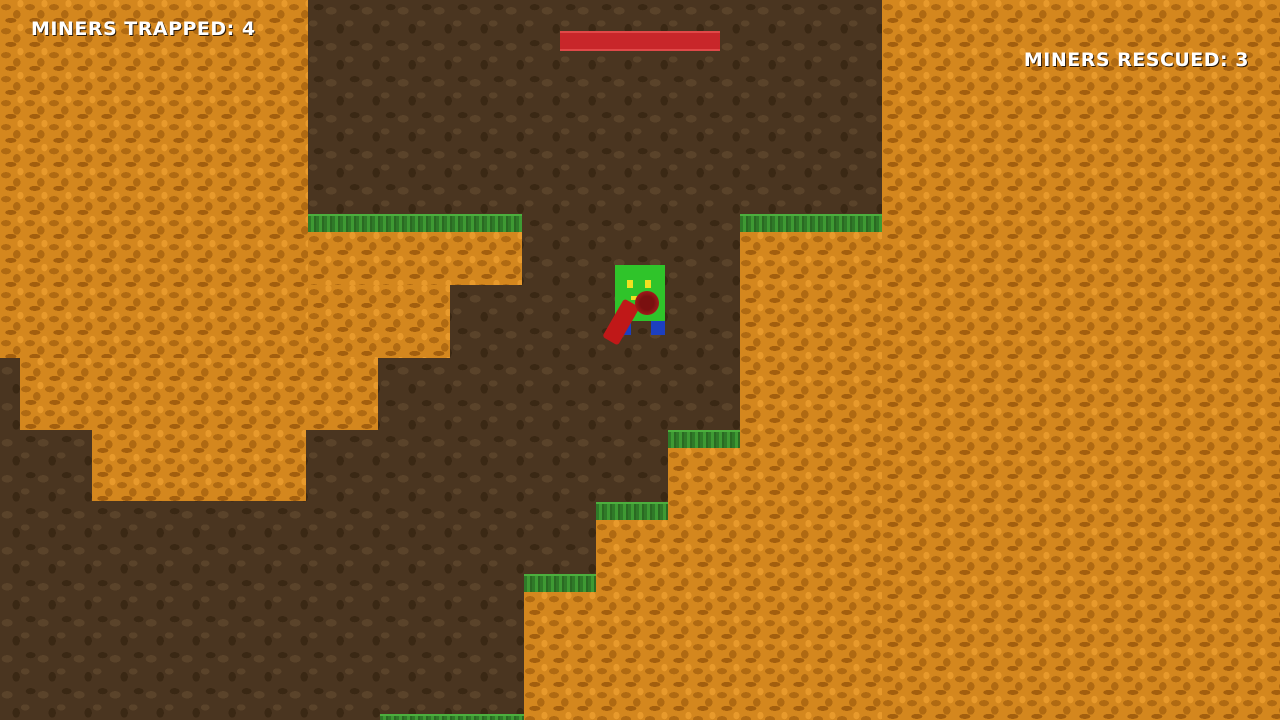 The image size is (1280, 720). What do you see at coordinates (630, 284) in the screenshot?
I see `player-left-eye` at bounding box center [630, 284].